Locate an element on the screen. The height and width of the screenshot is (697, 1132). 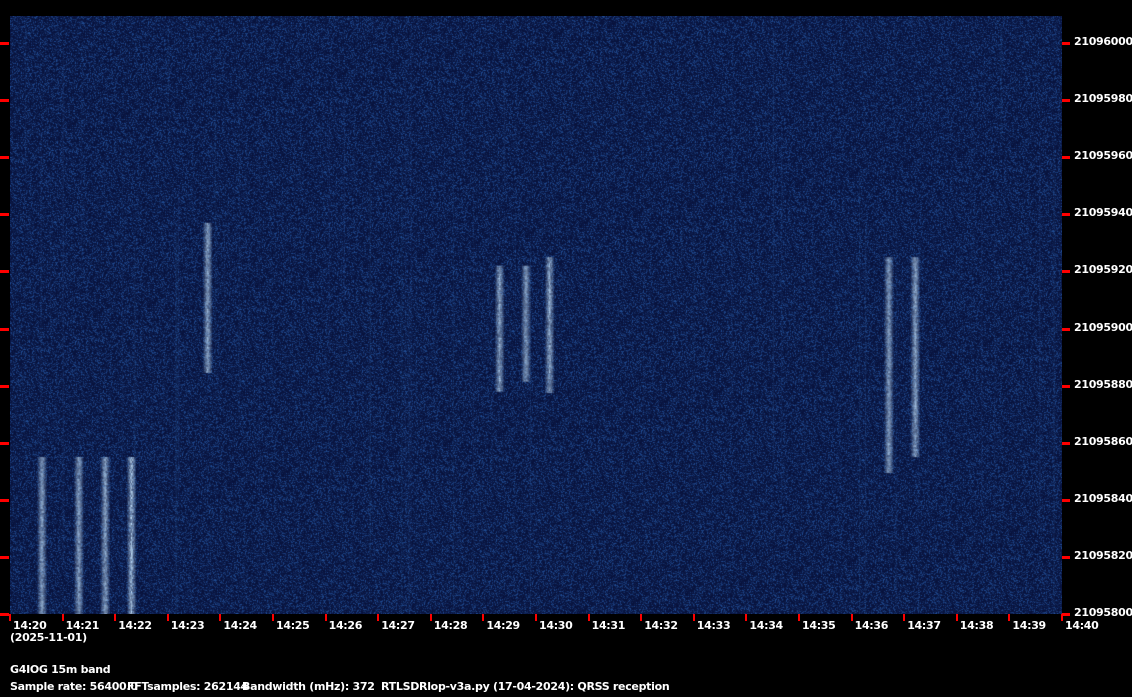
date-label: (2025-11-01) is located at coordinates (48, 637).